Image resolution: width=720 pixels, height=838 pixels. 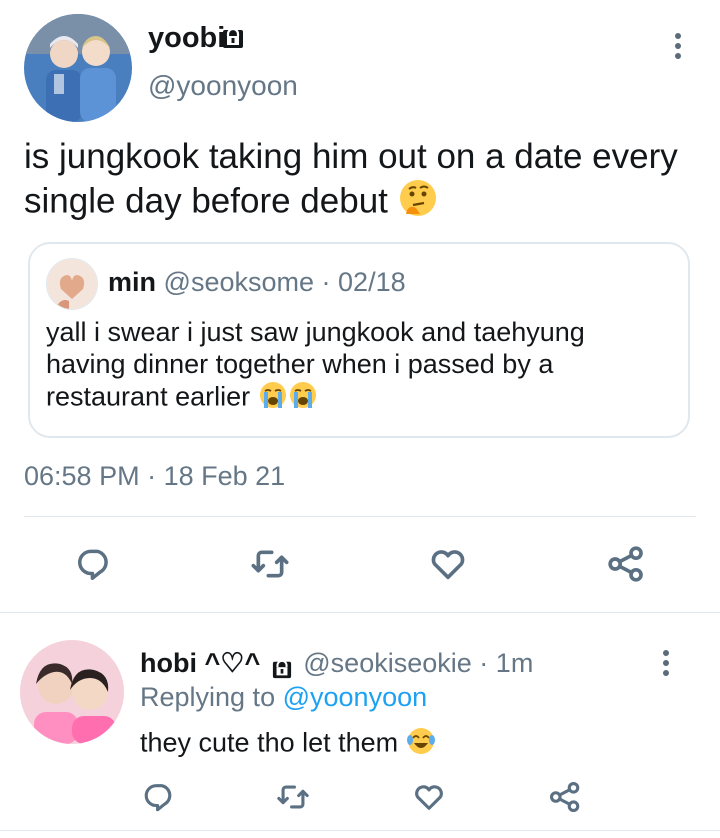 I want to click on tweet-timestamp: 06:58 PM · 18 Feb 21, so click(x=154, y=476).